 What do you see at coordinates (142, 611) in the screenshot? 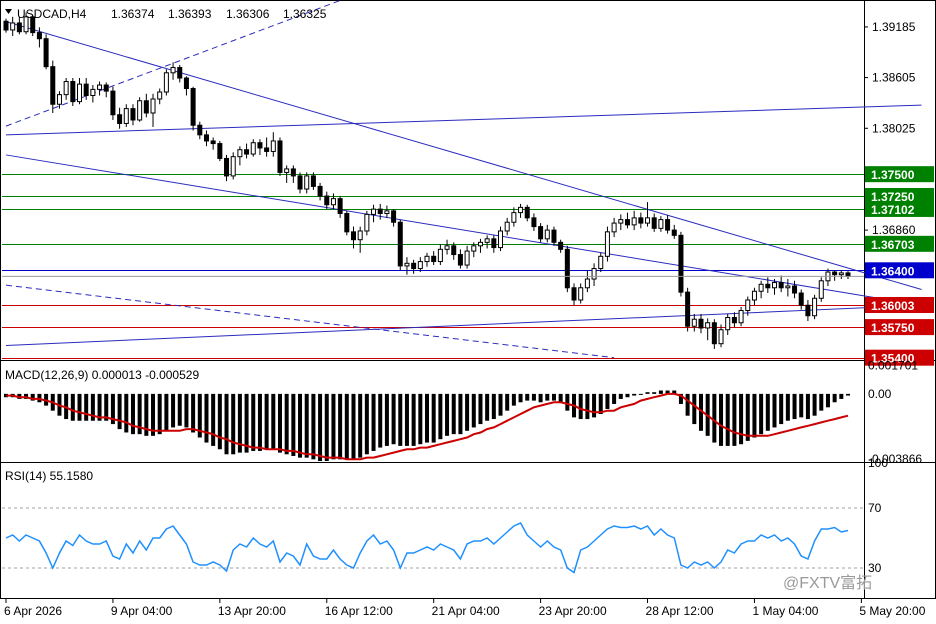
I see `time-tick-label: 9 Apr 04:00` at bounding box center [142, 611].